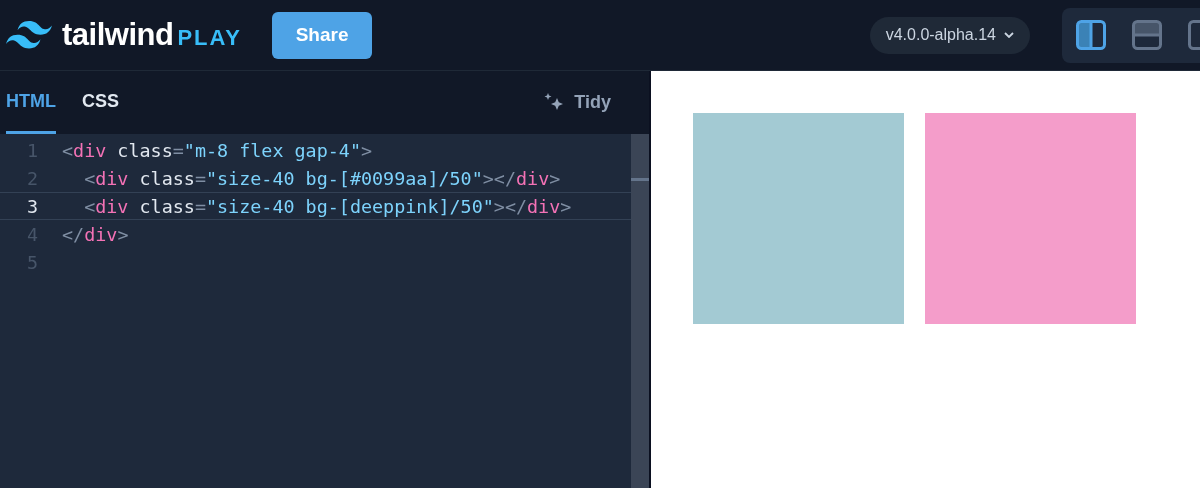  What do you see at coordinates (315, 206) in the screenshot?
I see `code-line: 3 <div class="size-40 bg-[deeppink]/50"></div>` at bounding box center [315, 206].